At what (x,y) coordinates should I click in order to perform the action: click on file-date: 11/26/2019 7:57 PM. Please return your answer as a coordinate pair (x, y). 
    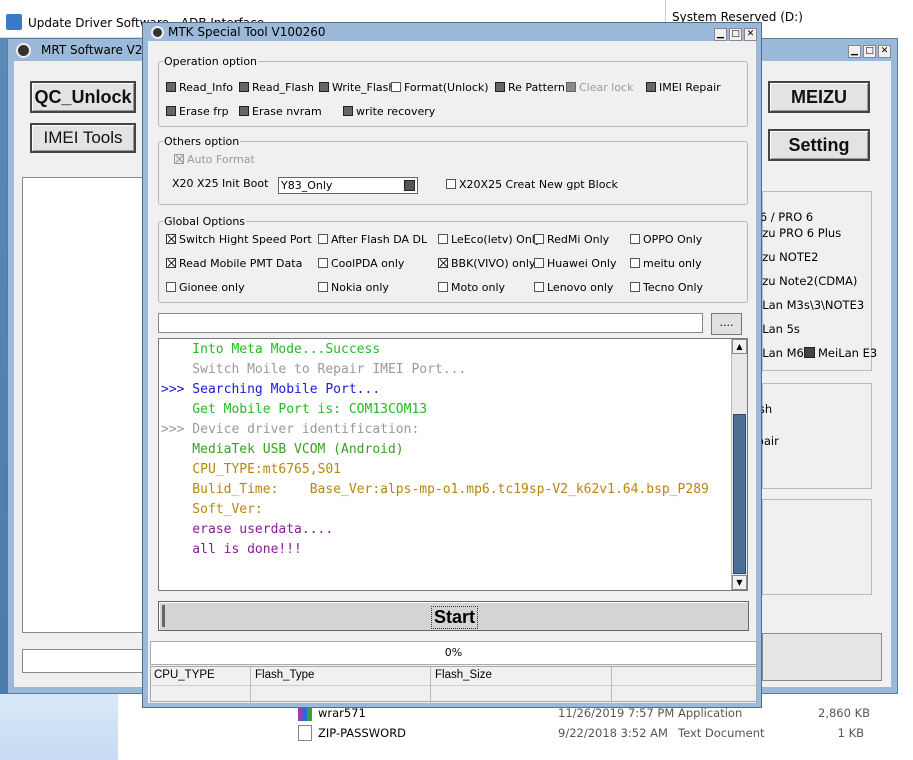
    Looking at the image, I should click on (616, 713).